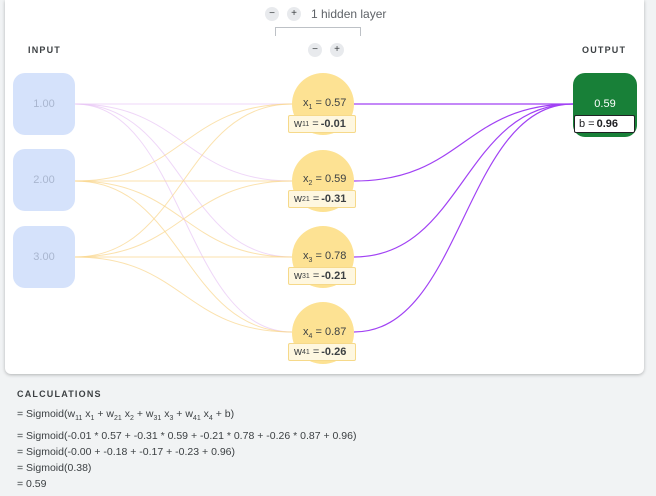  What do you see at coordinates (605, 104) in the screenshot?
I see `output-value: 0.59` at bounding box center [605, 104].